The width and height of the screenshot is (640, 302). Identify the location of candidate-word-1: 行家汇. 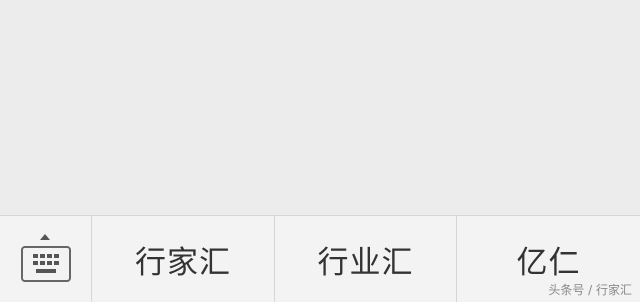
(183, 259).